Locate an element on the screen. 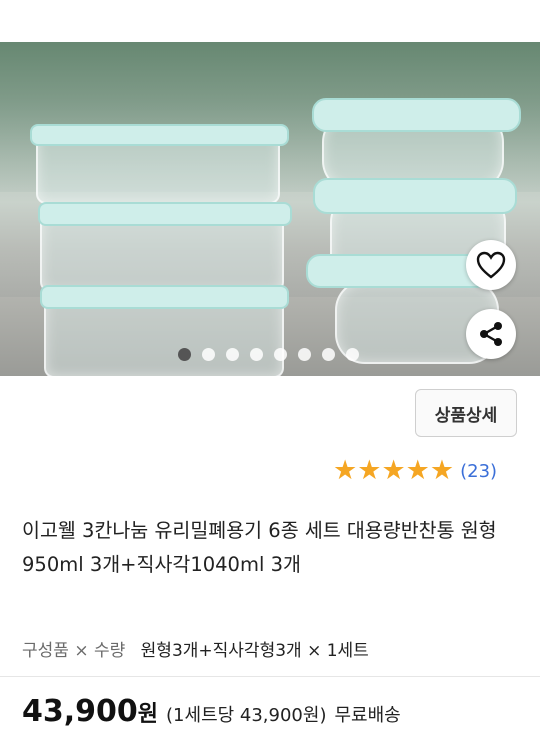  shipping-info: 무료배송 is located at coordinates (367, 715).